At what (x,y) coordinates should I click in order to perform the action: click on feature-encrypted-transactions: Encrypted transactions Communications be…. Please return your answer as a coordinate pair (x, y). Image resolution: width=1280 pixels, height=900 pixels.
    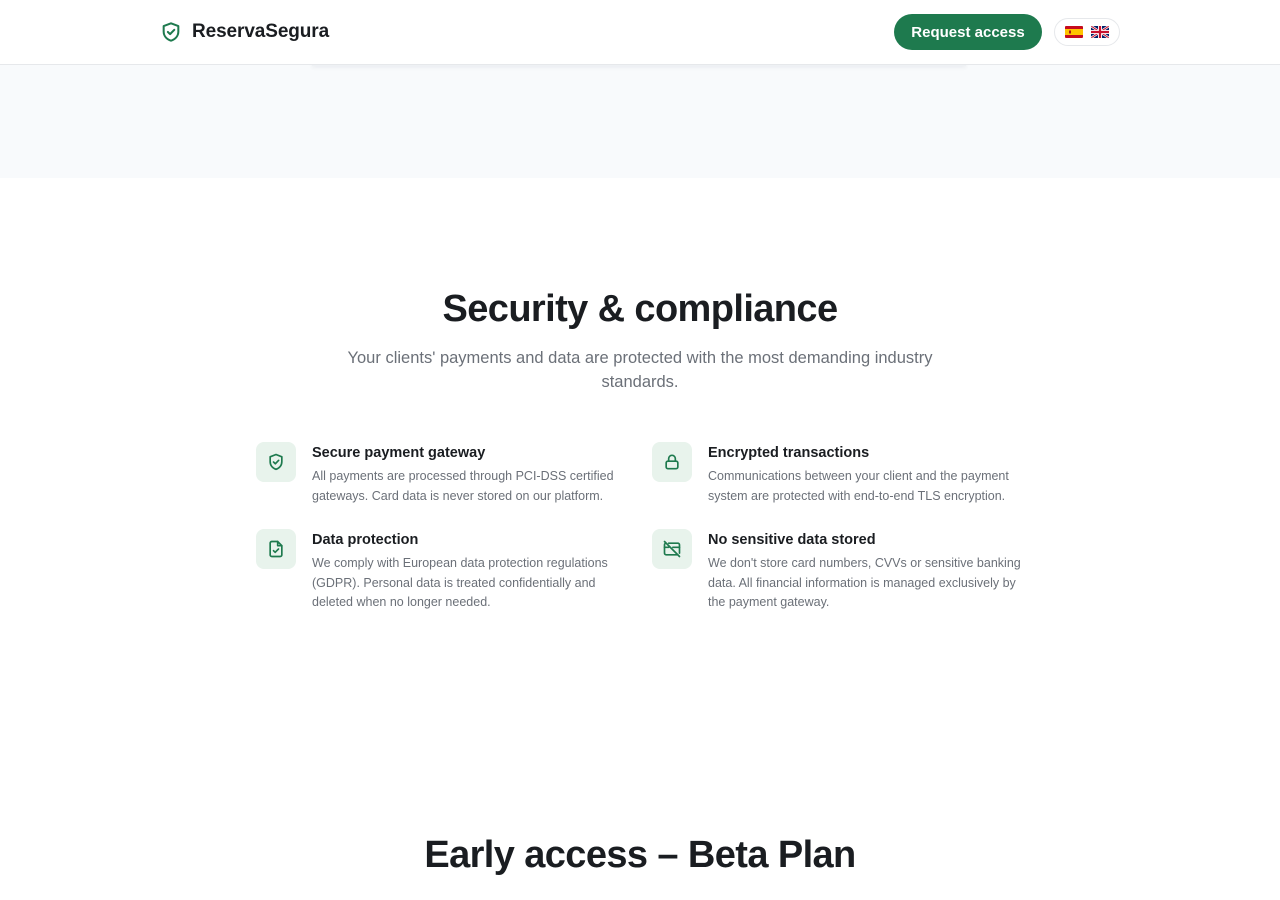
    Looking at the image, I should click on (842, 487).